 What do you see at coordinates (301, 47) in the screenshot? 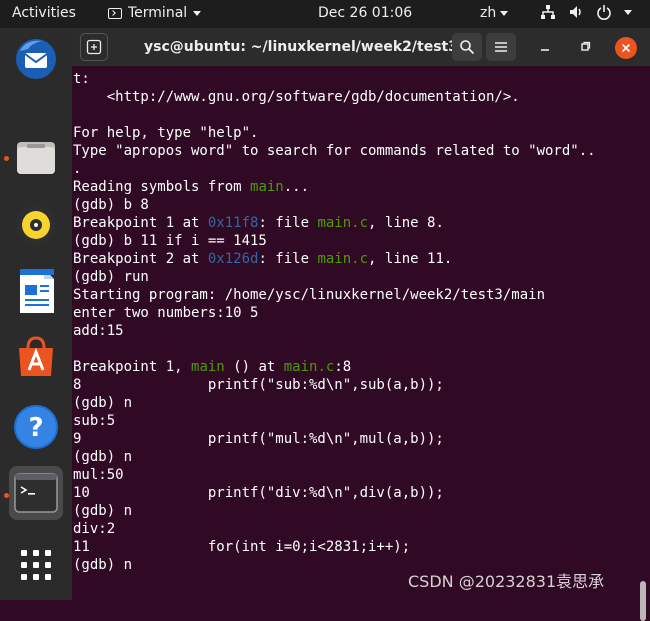
I see `window-title: ysc@ubuntu: ~/linuxkernel/week2/test3` at bounding box center [301, 47].